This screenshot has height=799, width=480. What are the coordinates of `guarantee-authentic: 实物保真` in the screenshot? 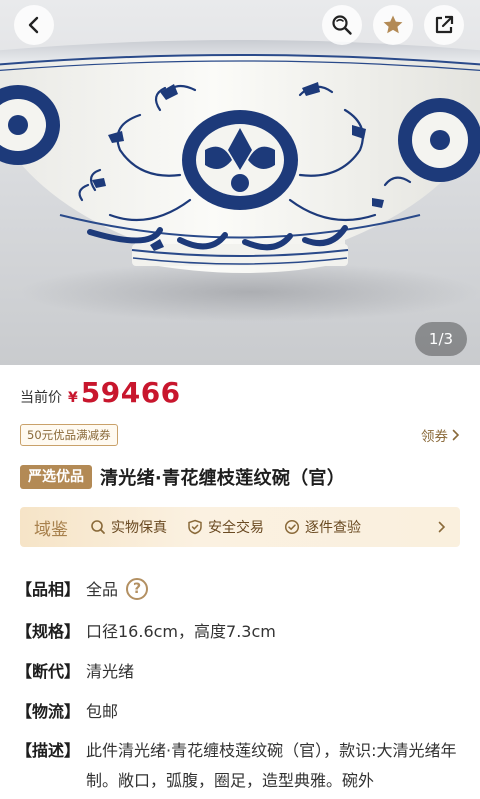 It's located at (128, 527).